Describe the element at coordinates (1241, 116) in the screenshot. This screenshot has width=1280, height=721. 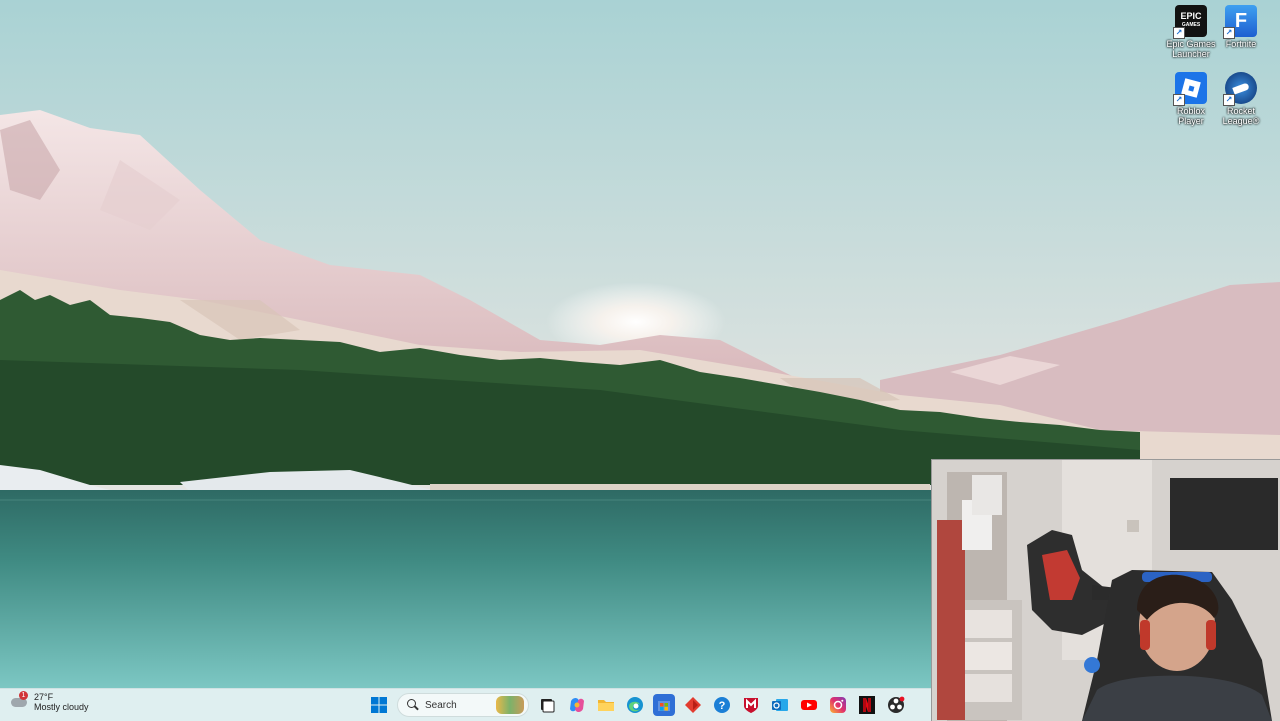
I see `desktop-icon-label: Rocket League®` at that location.